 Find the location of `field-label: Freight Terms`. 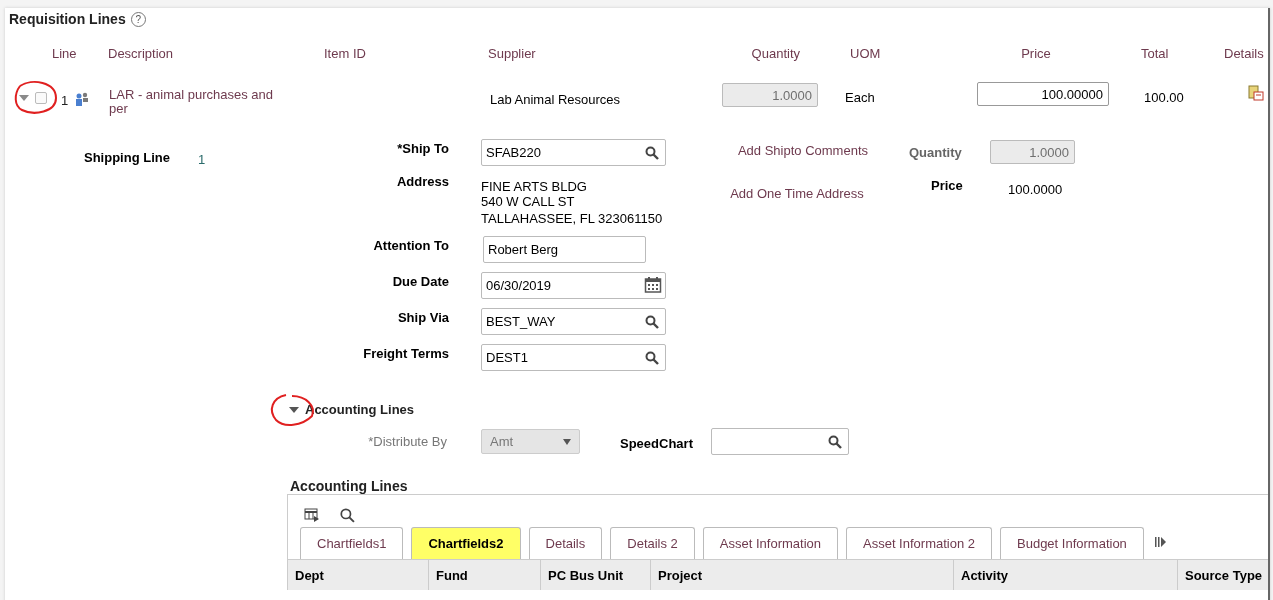

field-label: Freight Terms is located at coordinates (406, 353).